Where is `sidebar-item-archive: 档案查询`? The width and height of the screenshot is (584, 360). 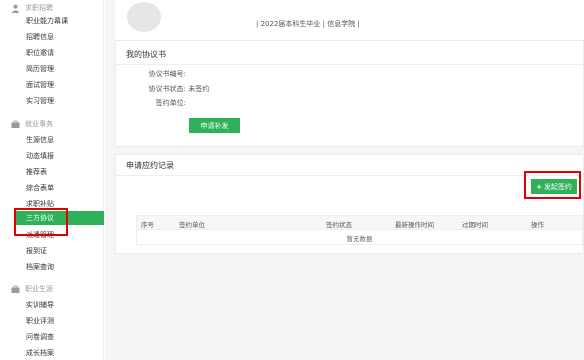
sidebar-item-archive: 档案查询 is located at coordinates (40, 267).